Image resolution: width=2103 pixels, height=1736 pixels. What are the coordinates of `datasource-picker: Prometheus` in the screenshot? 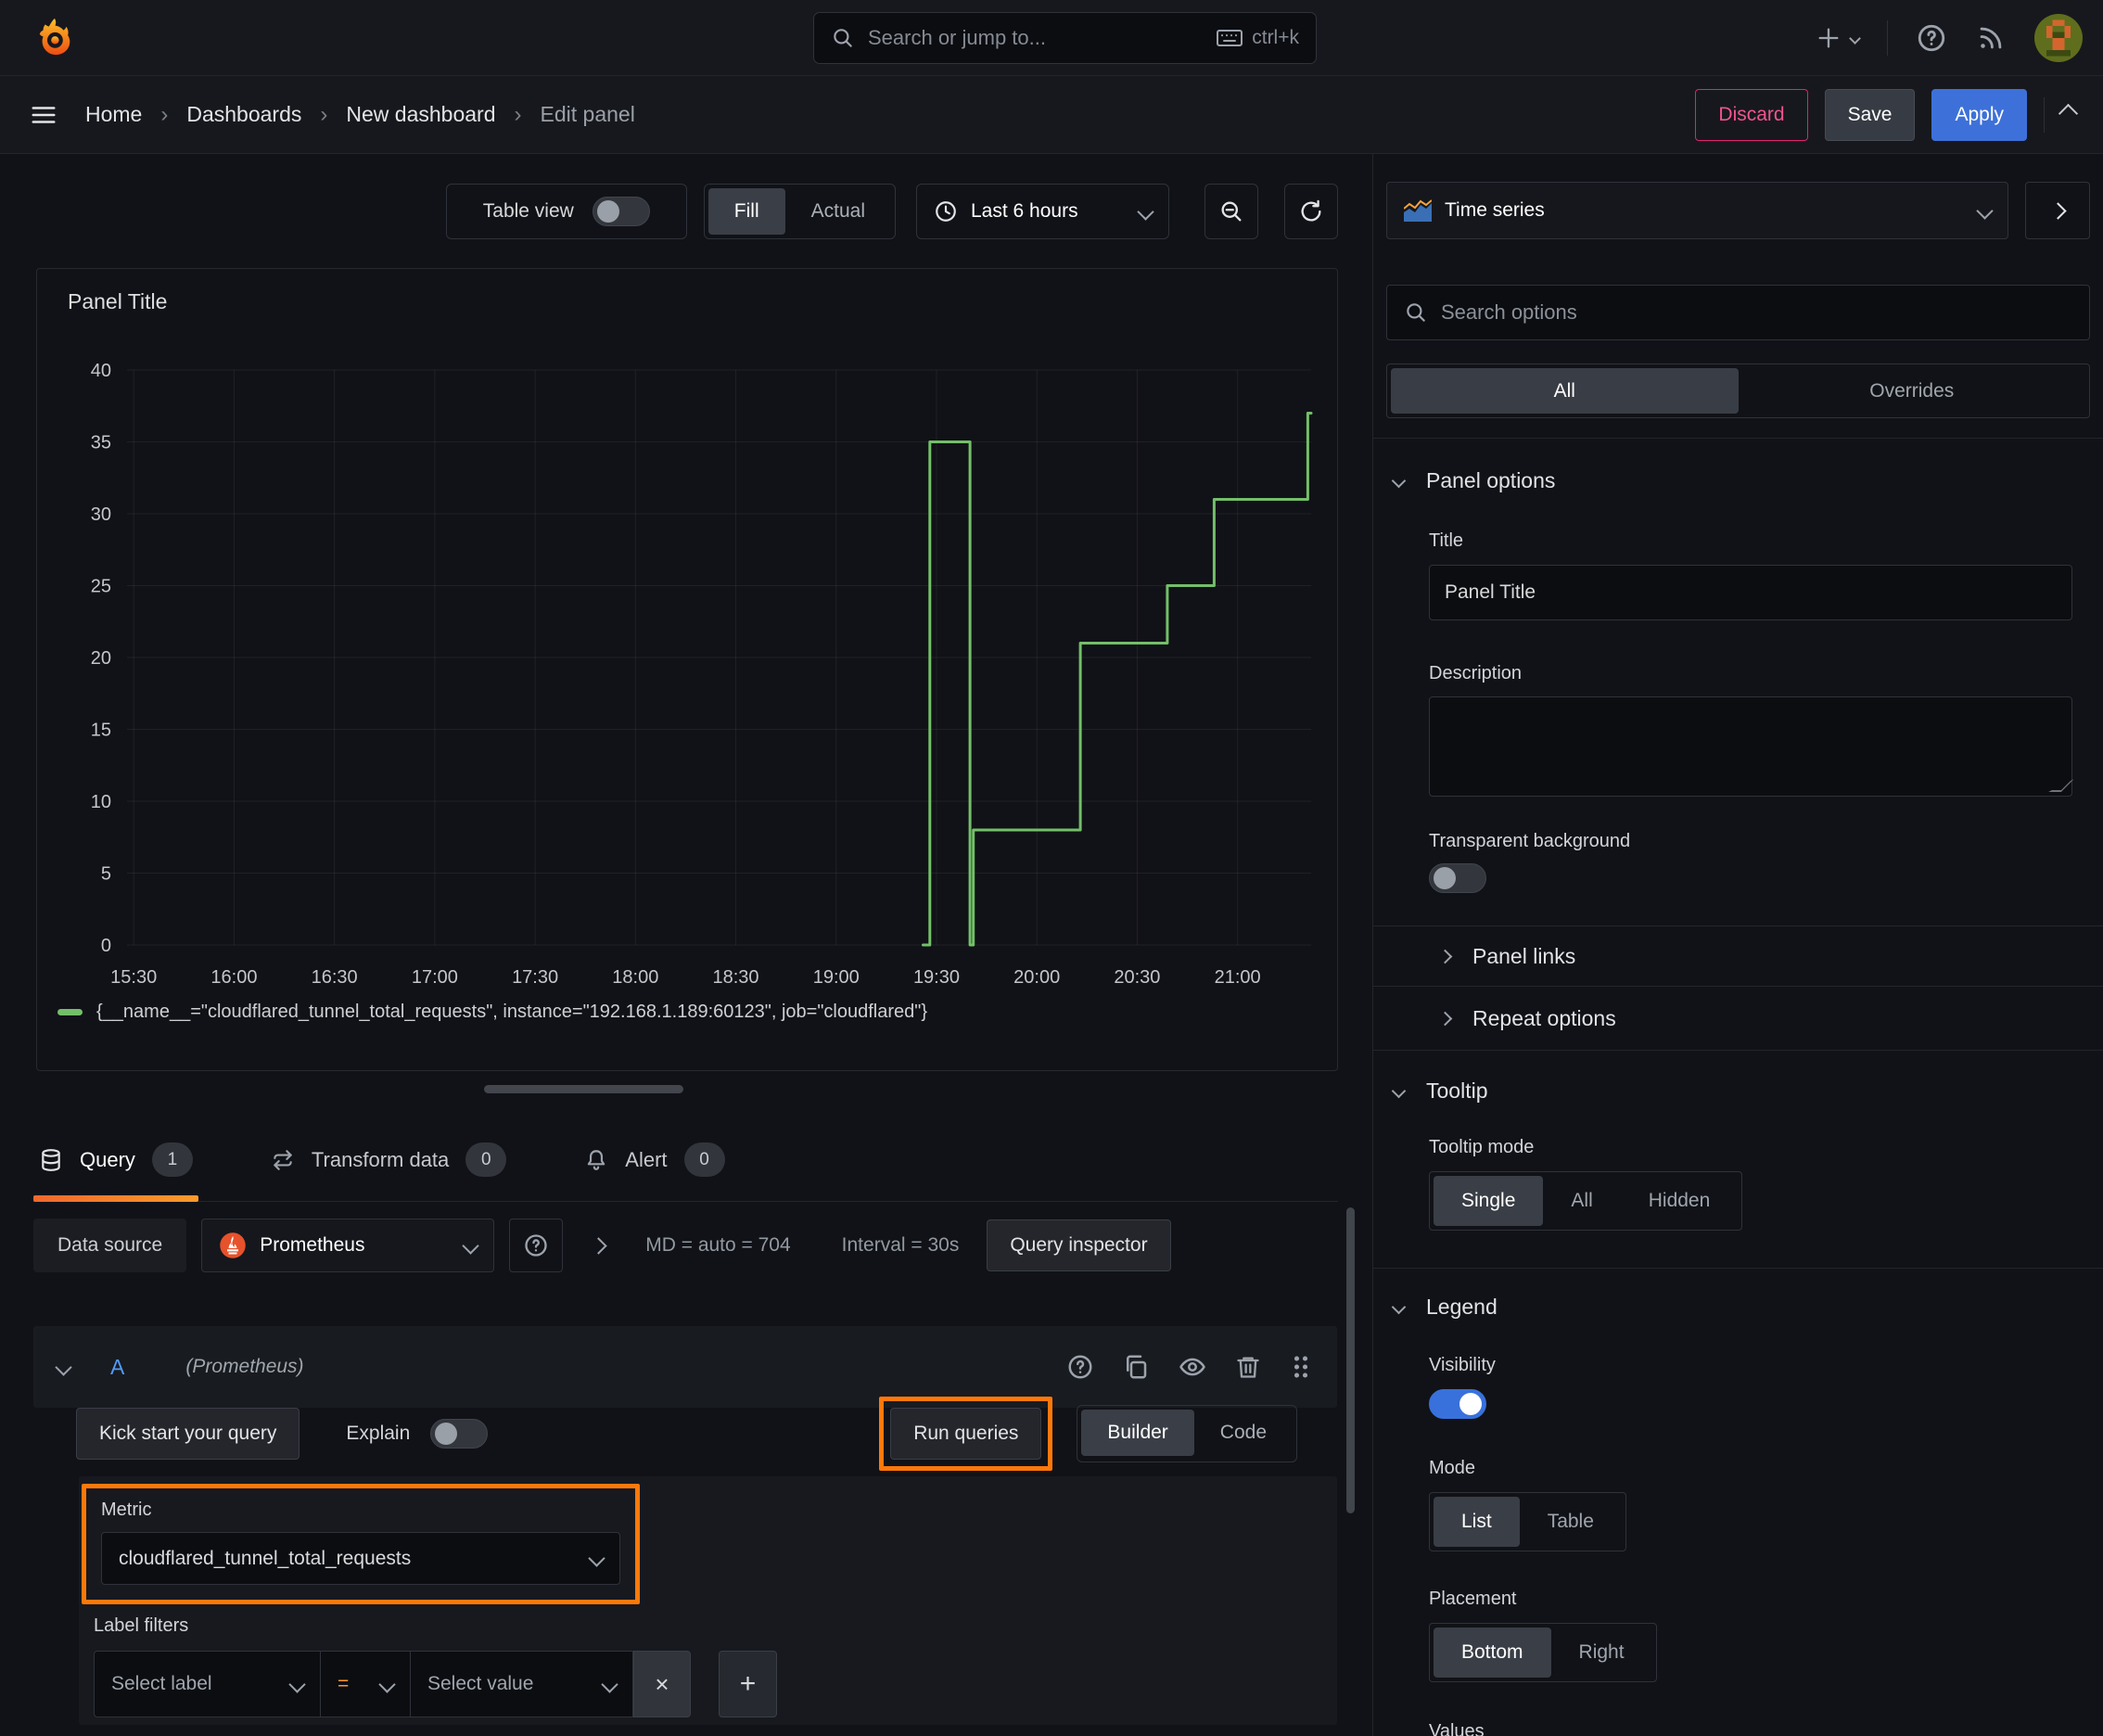 It's located at (348, 1245).